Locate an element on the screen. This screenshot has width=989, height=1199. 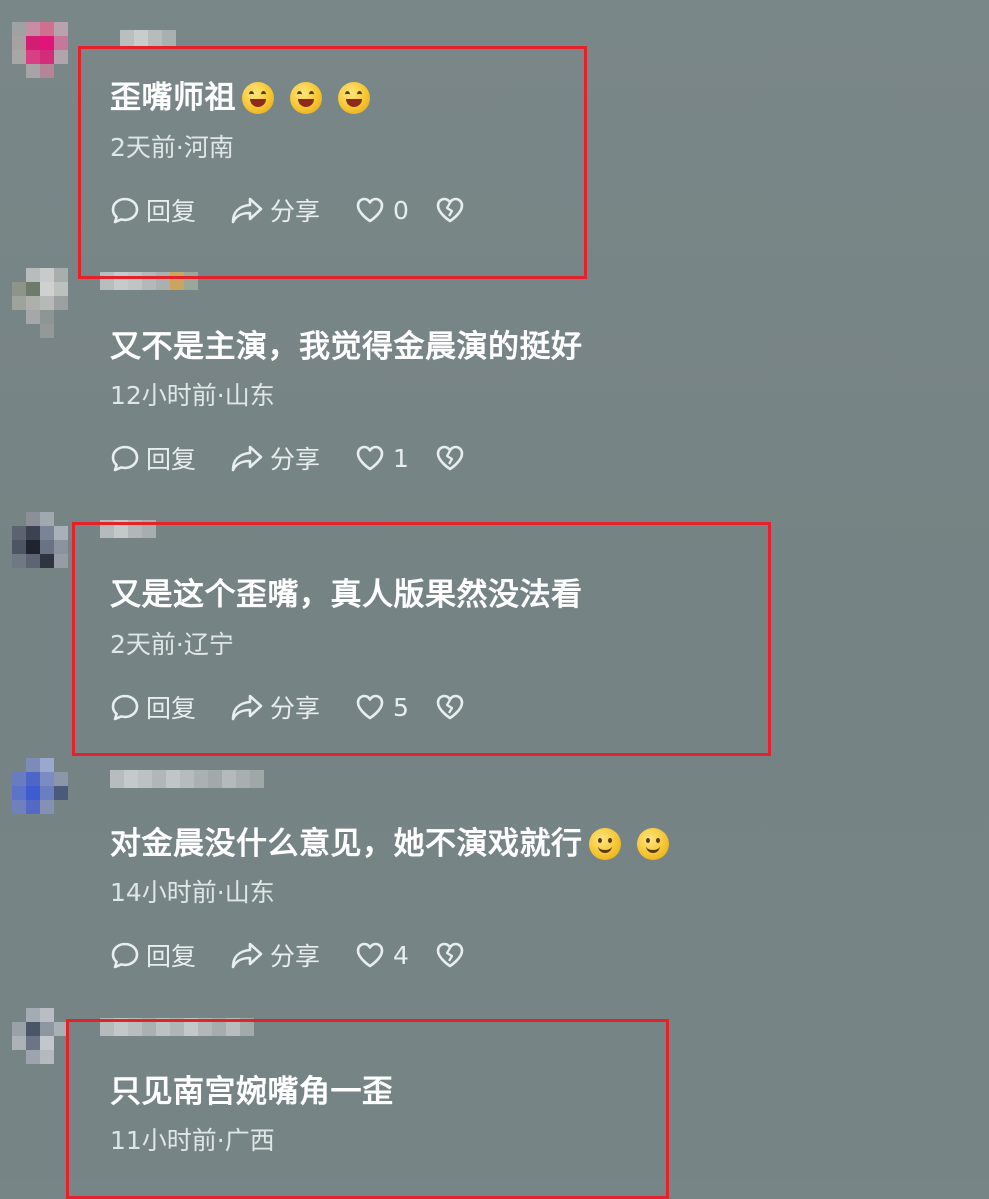
comment-text: 对金晨没什么意见，她不演戏就行 is located at coordinates (397, 845).